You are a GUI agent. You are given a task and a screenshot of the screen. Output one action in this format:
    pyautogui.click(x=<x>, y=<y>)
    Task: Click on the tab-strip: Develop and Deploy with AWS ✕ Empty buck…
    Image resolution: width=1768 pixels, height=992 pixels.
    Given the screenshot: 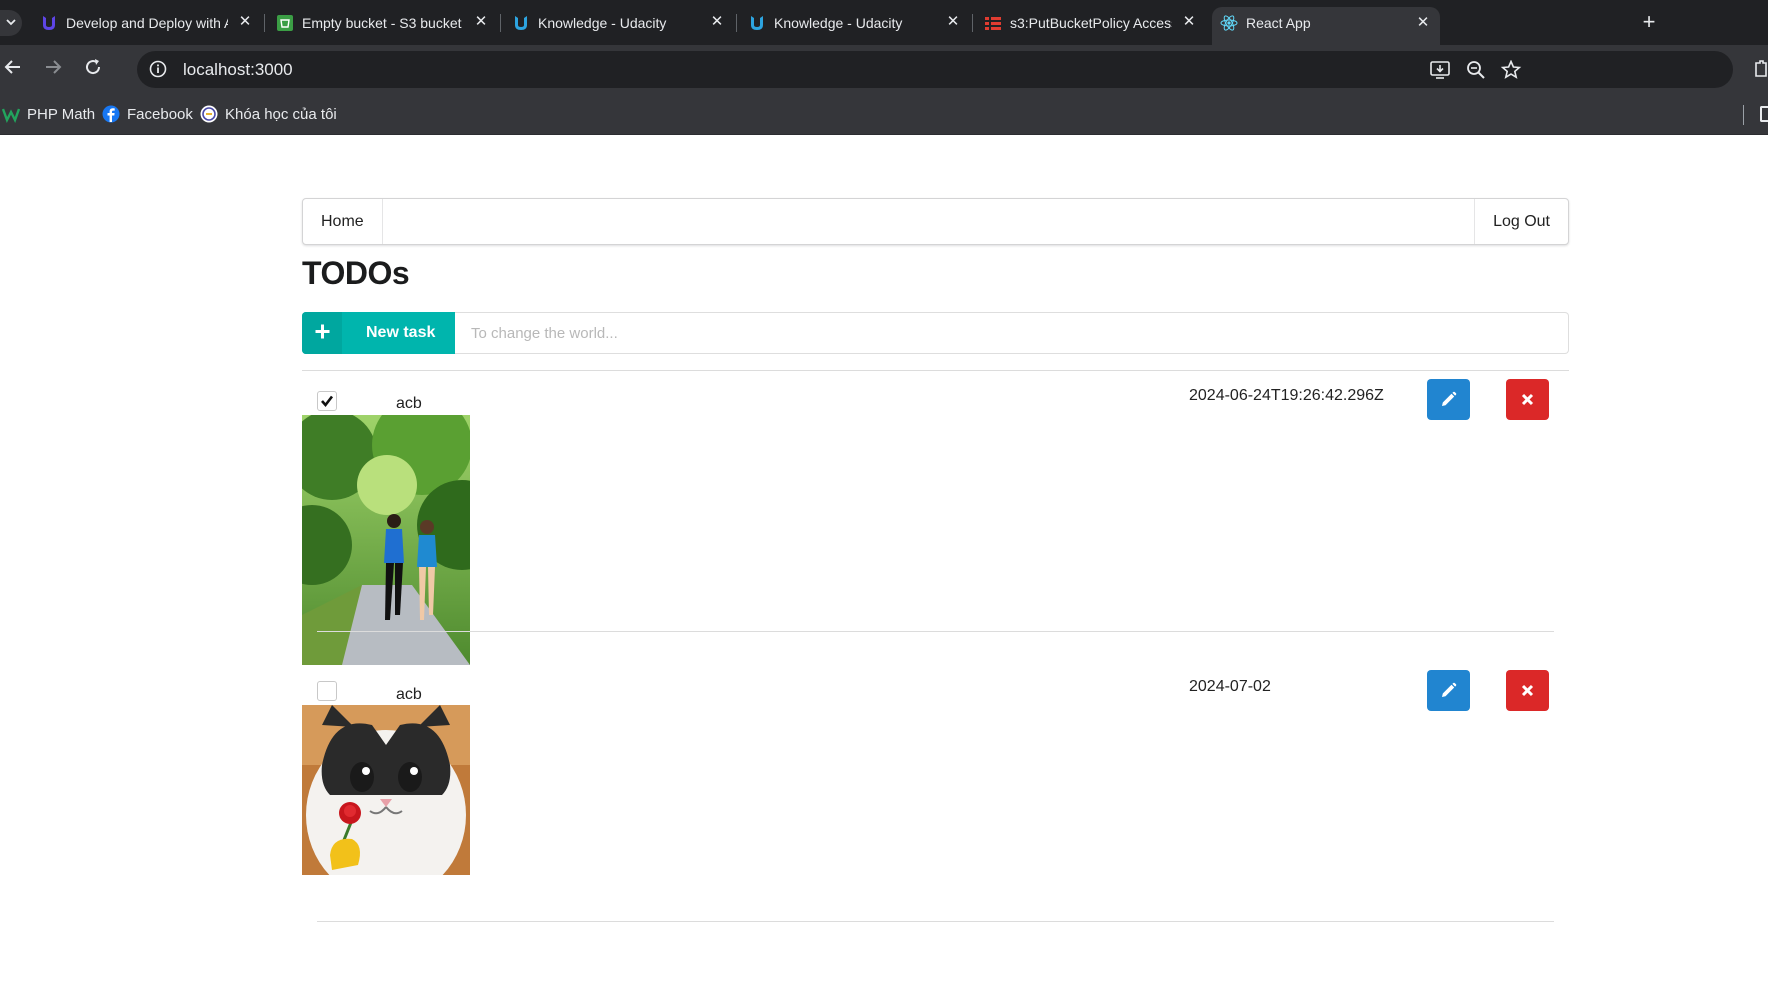 What is the action you would take?
    pyautogui.click(x=884, y=22)
    